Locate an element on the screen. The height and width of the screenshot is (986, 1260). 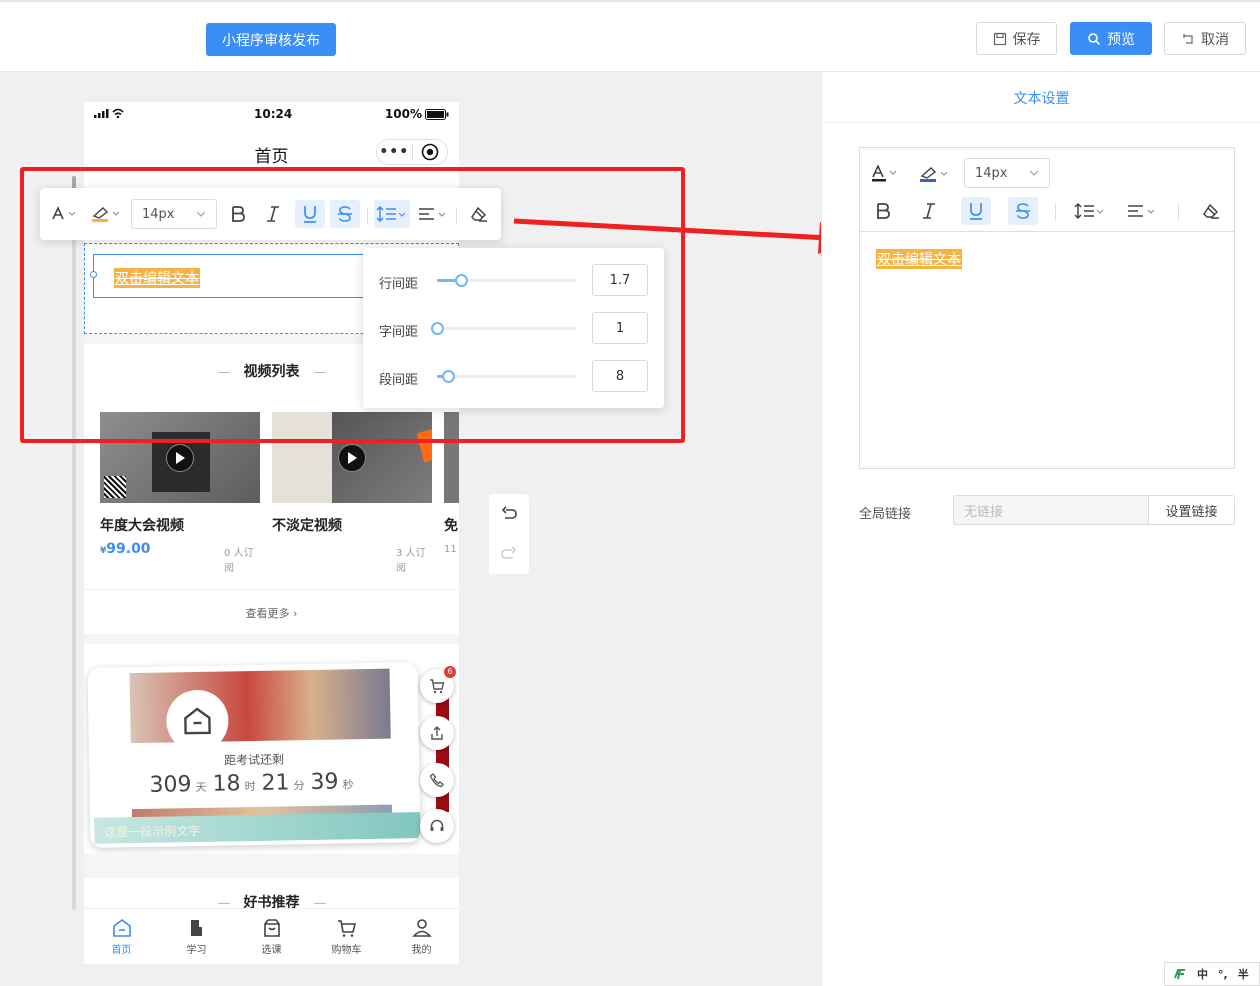
ime-logo-icon is located at coordinates (1179, 974).